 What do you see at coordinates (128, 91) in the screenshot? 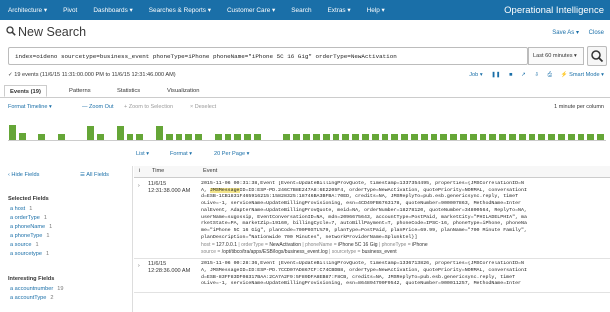
I see `tab-statistics: Statistics` at bounding box center [128, 91].